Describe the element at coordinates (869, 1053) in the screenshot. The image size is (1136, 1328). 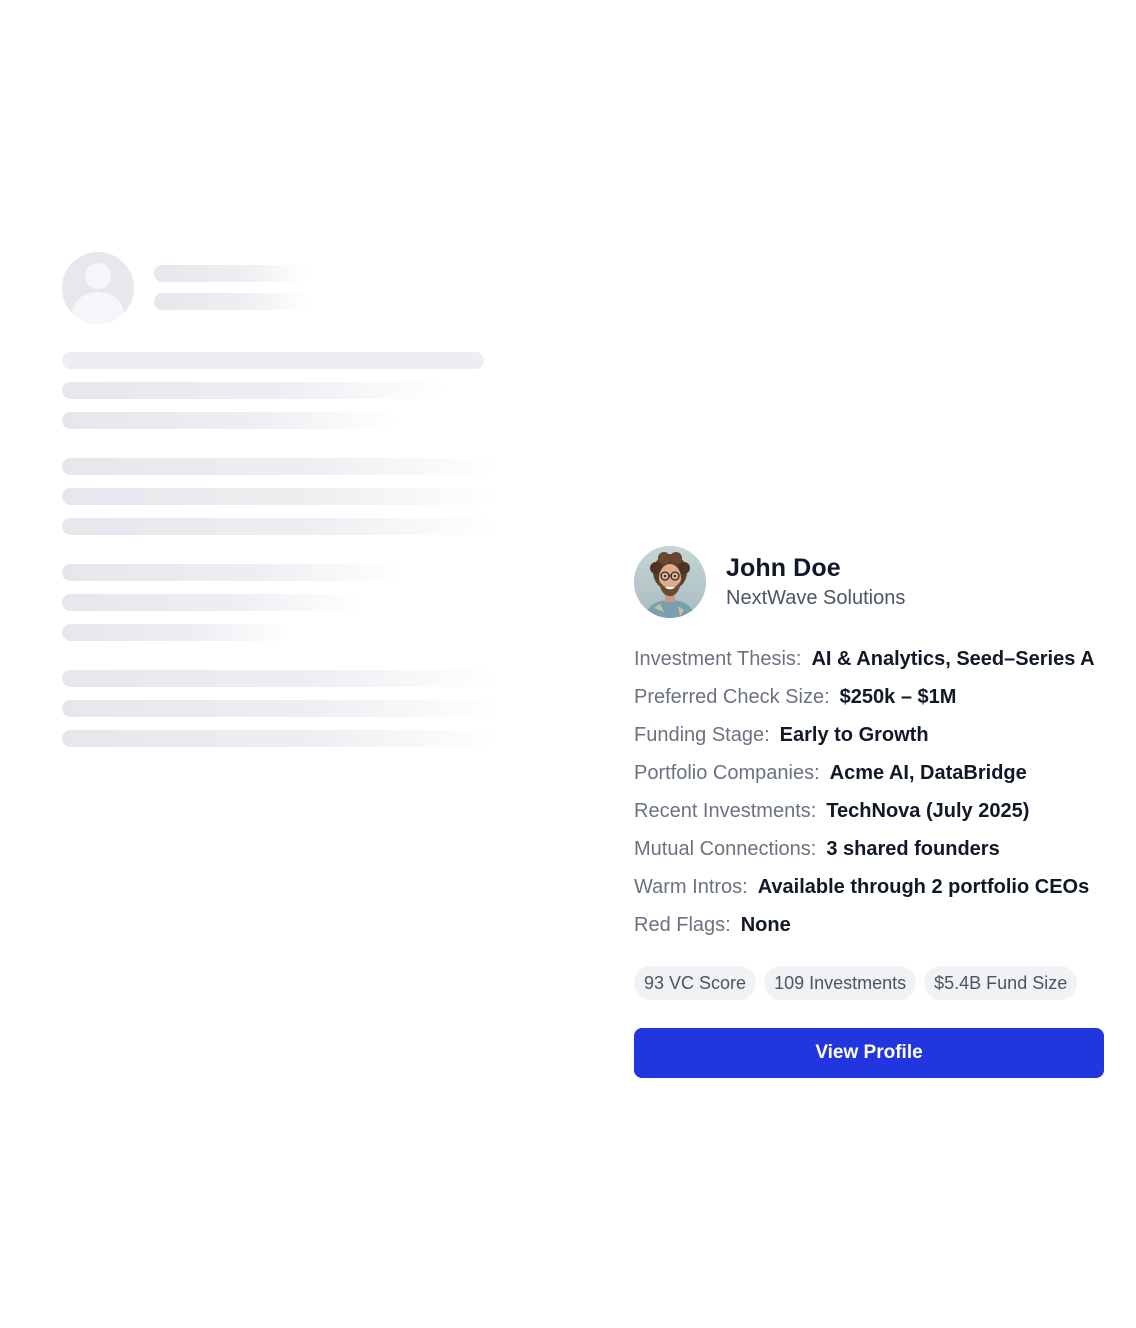
I see `view-profile-button: View Profile` at that location.